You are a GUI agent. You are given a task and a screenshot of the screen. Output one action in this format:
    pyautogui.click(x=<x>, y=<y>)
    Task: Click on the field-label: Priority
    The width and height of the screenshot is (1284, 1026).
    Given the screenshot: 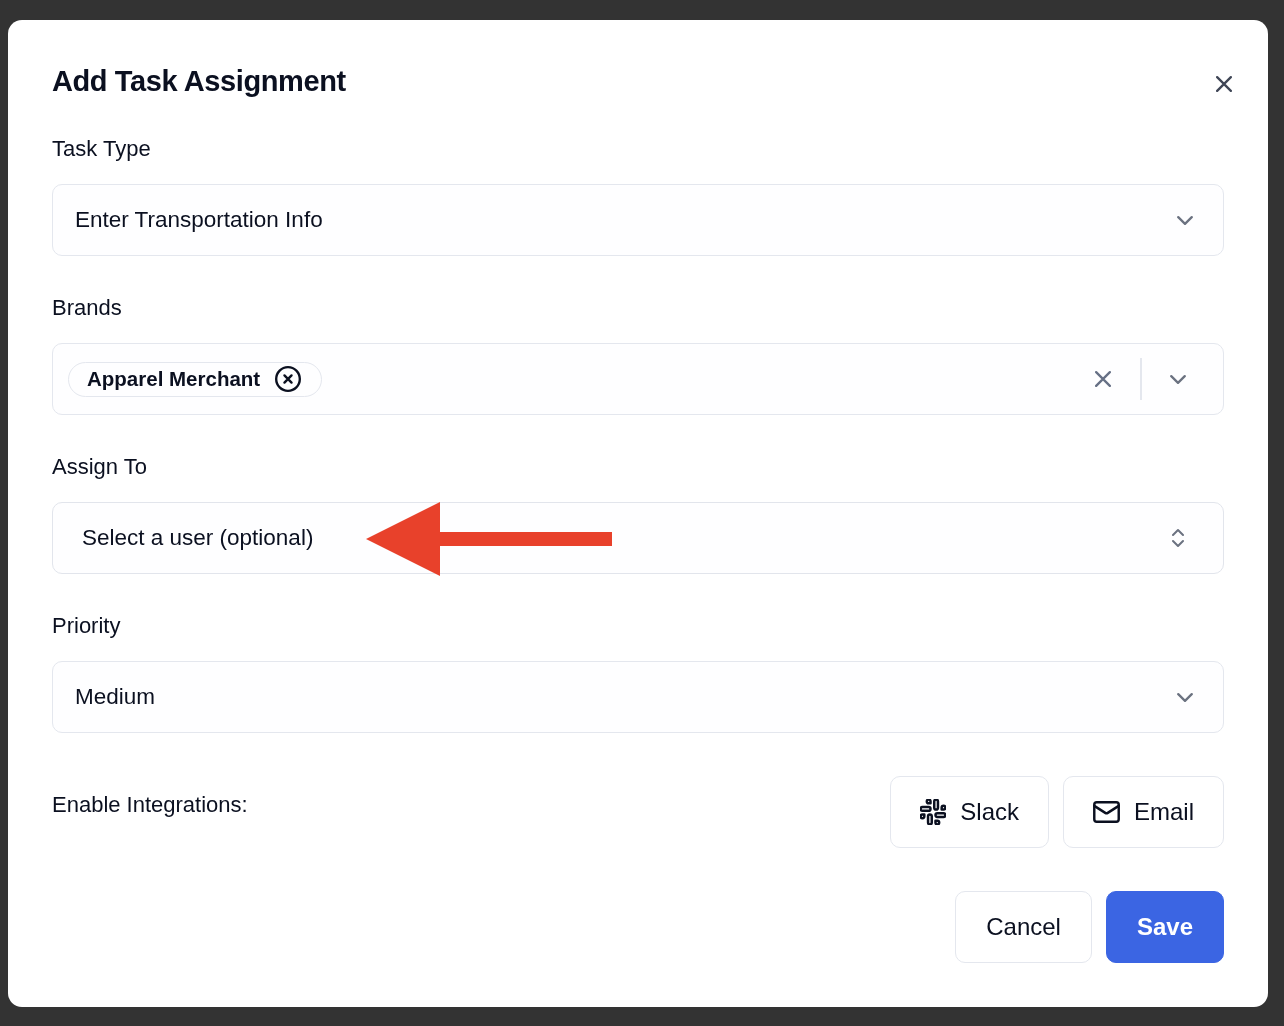 What is the action you would take?
    pyautogui.click(x=86, y=626)
    